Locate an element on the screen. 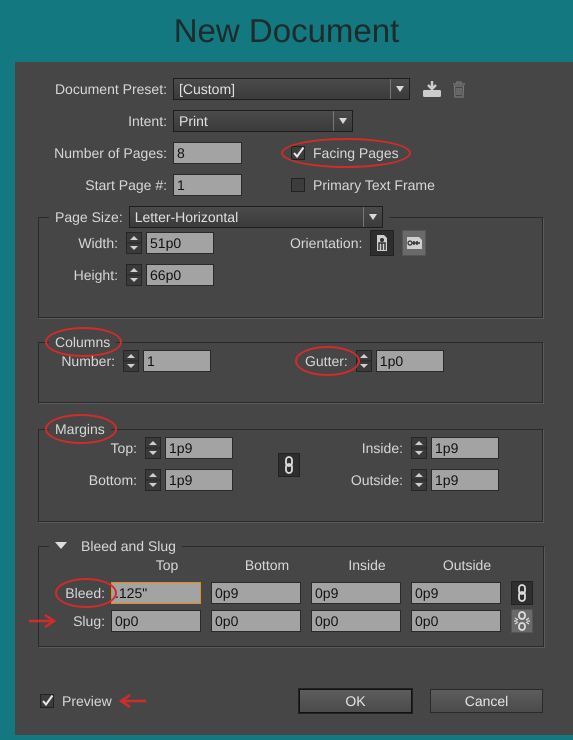  input-field: 1p0 is located at coordinates (410, 361).